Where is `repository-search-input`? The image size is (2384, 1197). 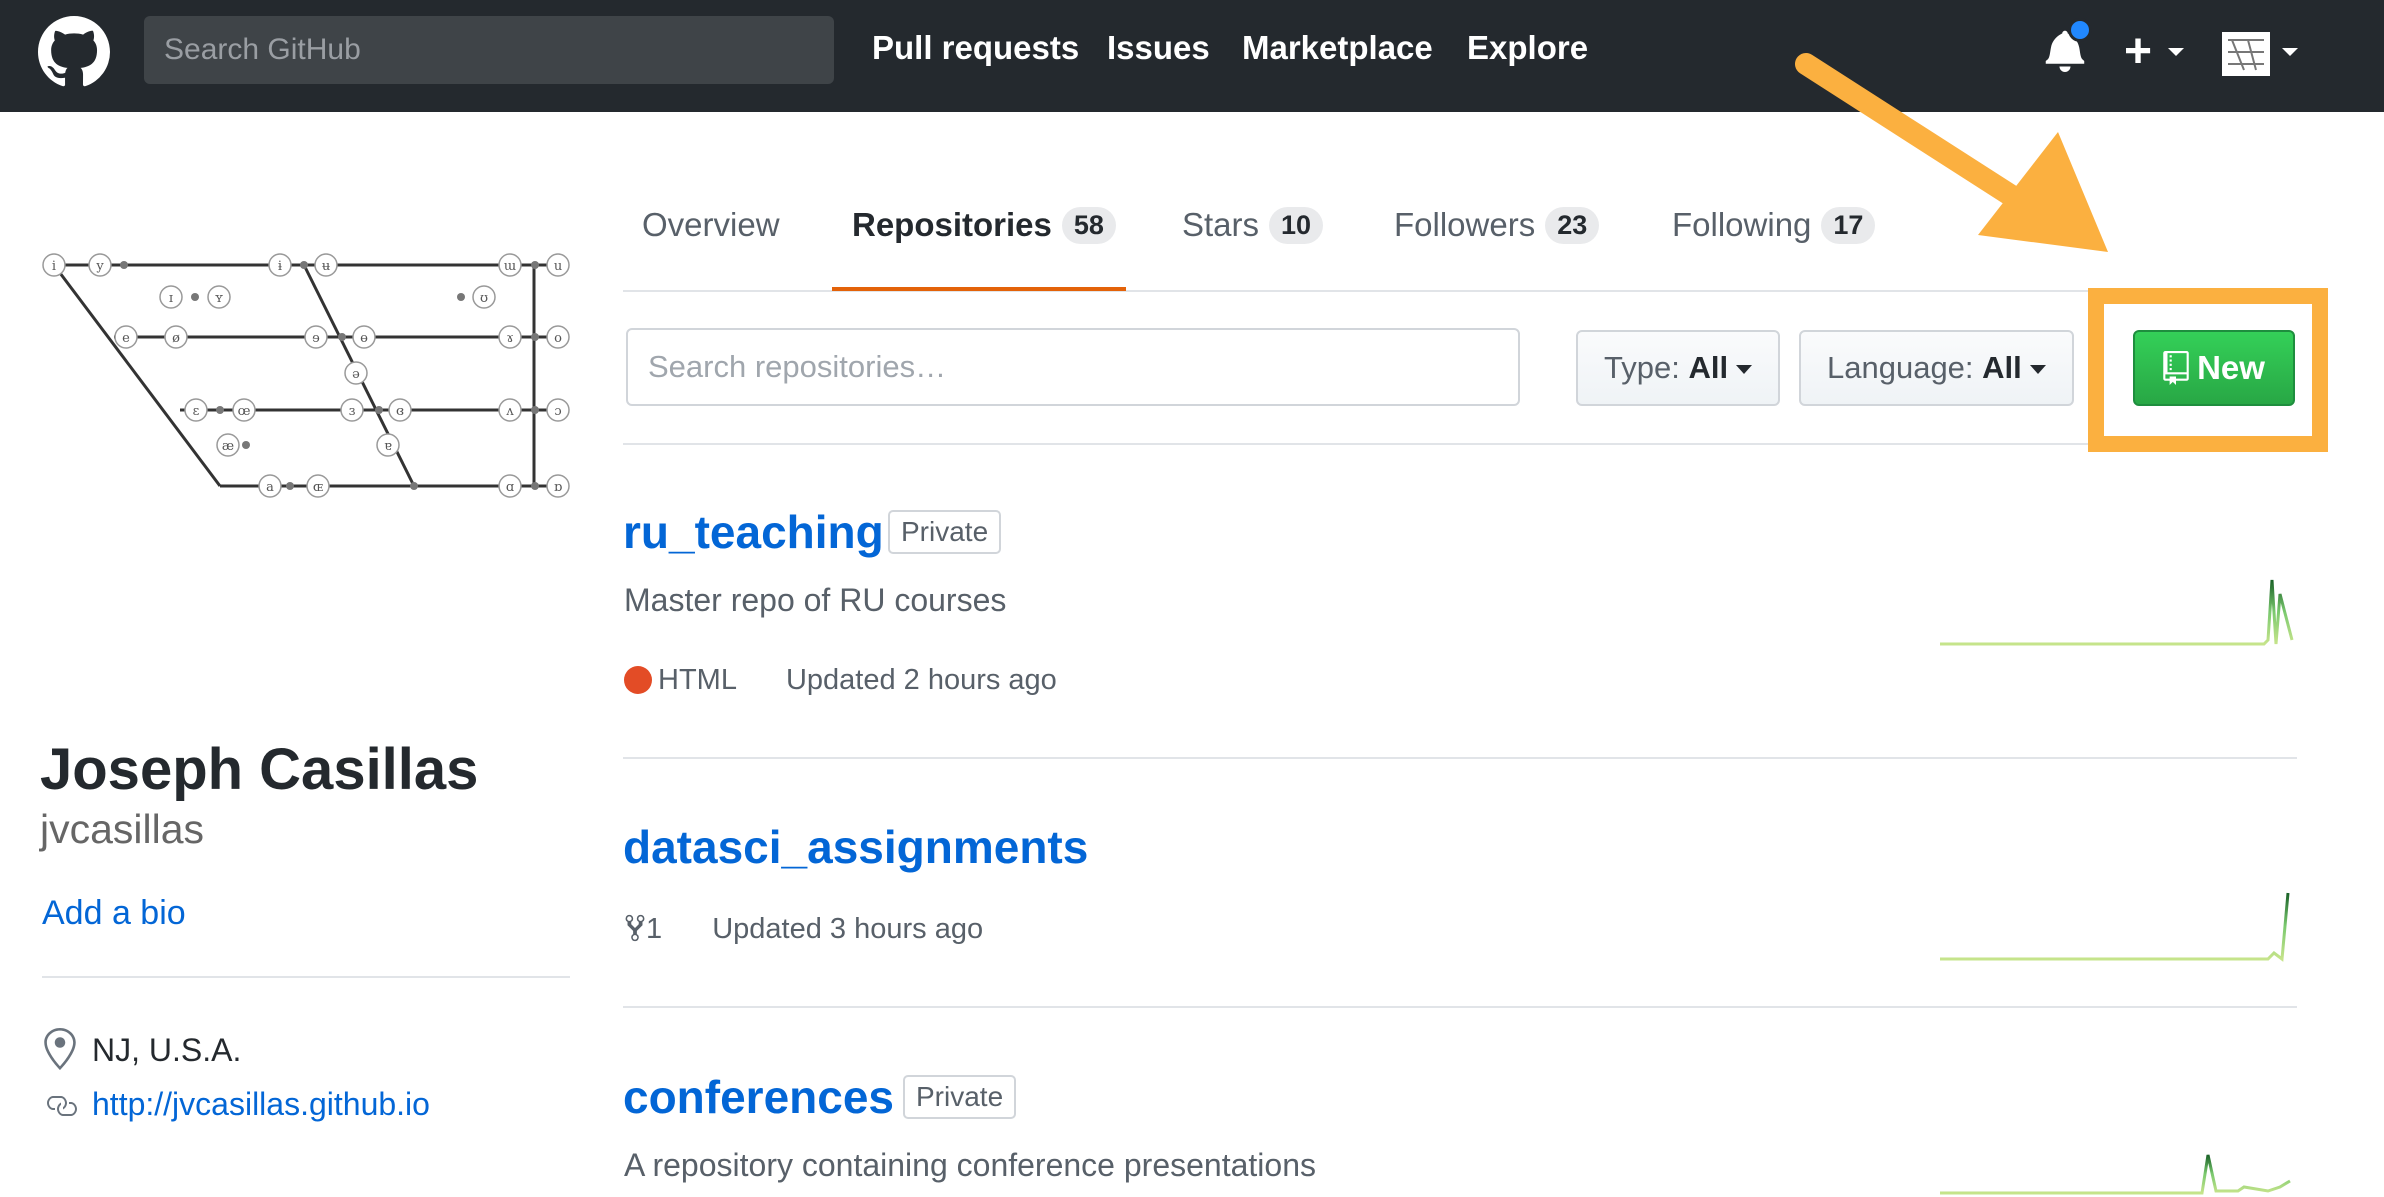
repository-search-input is located at coordinates (1073, 367).